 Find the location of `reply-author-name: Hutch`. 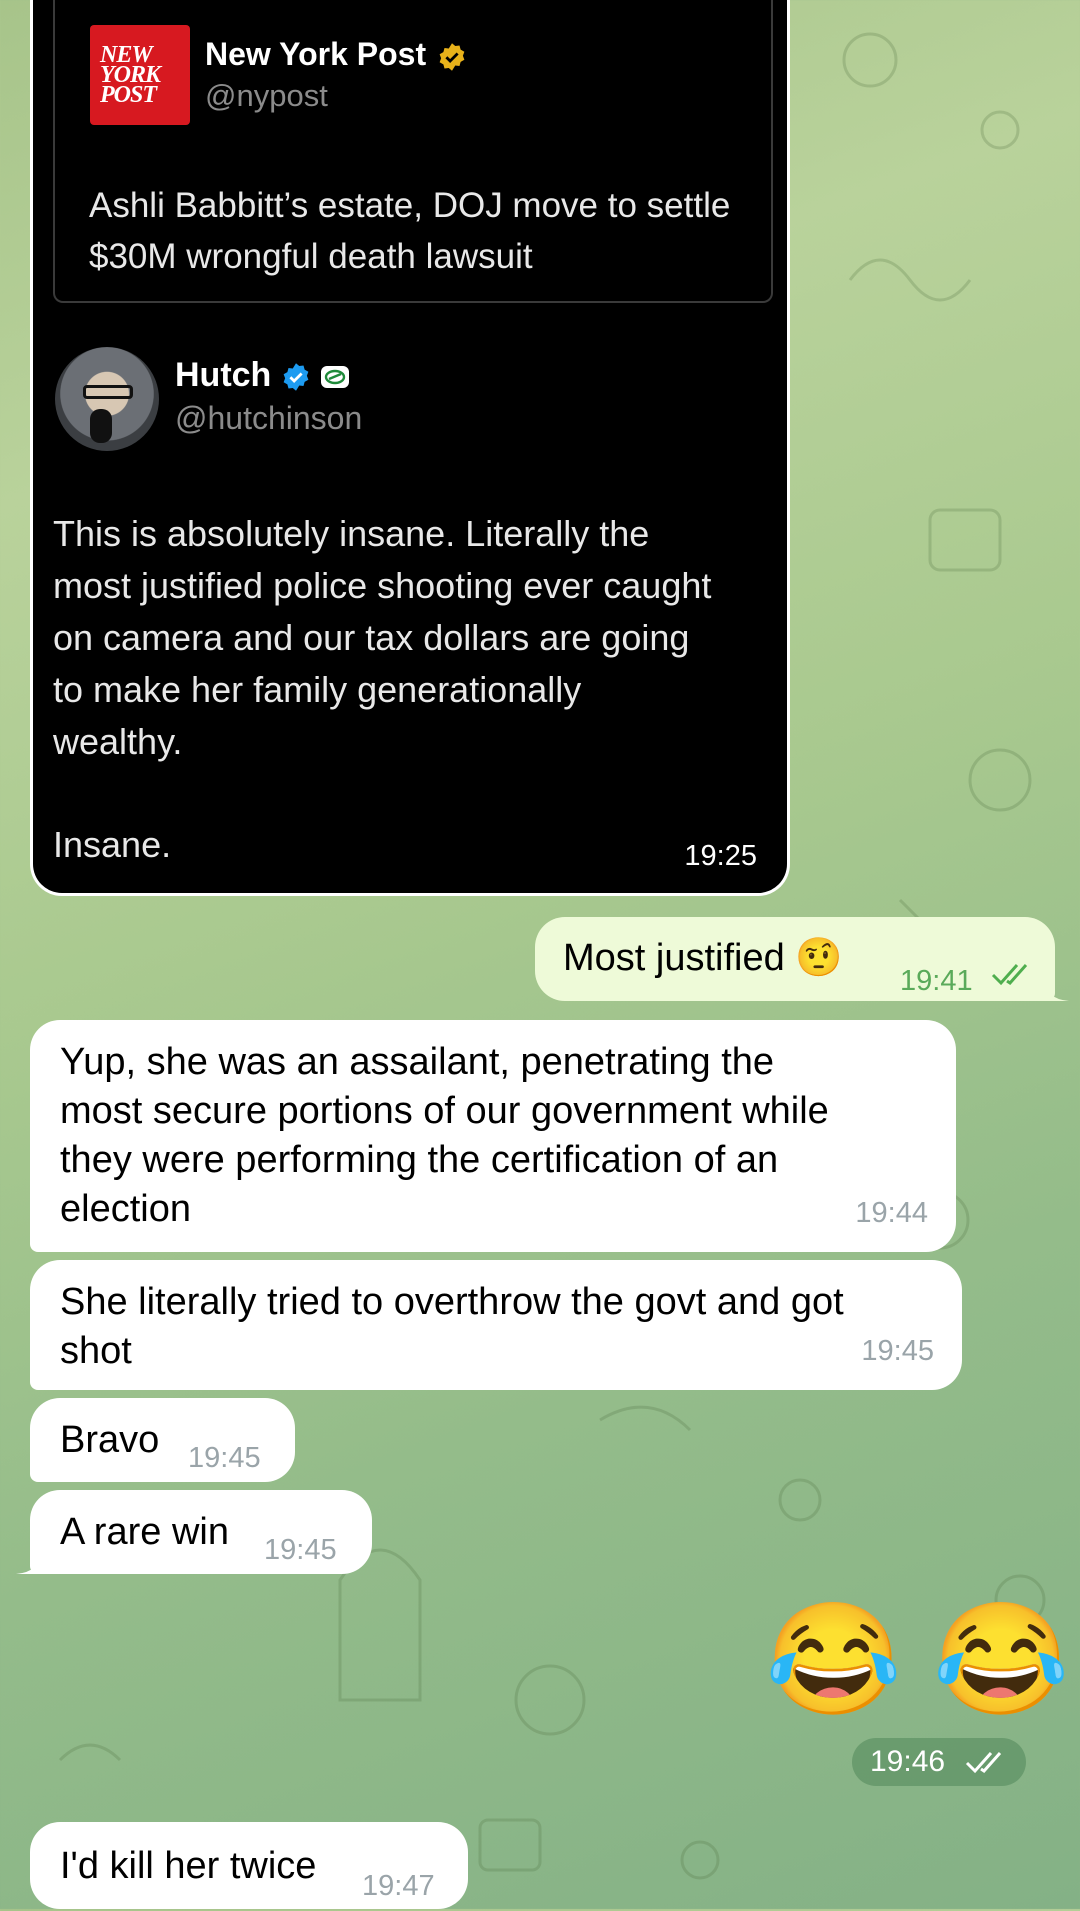

reply-author-name: Hutch is located at coordinates (262, 375).